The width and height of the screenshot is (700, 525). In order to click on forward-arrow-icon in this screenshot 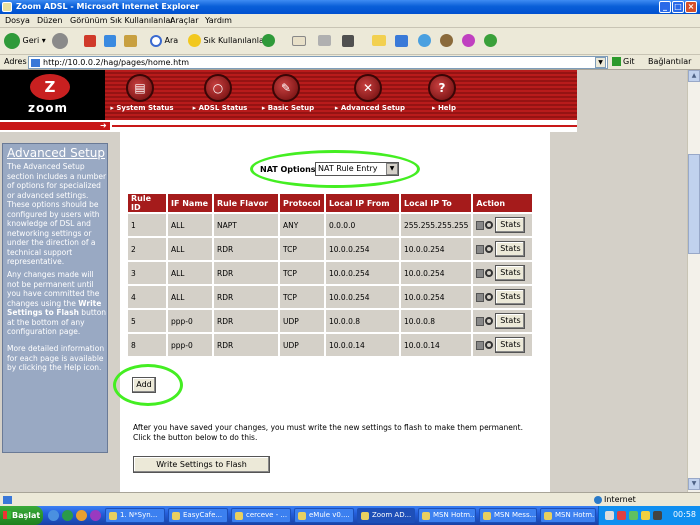, I will do `click(60, 40)`.